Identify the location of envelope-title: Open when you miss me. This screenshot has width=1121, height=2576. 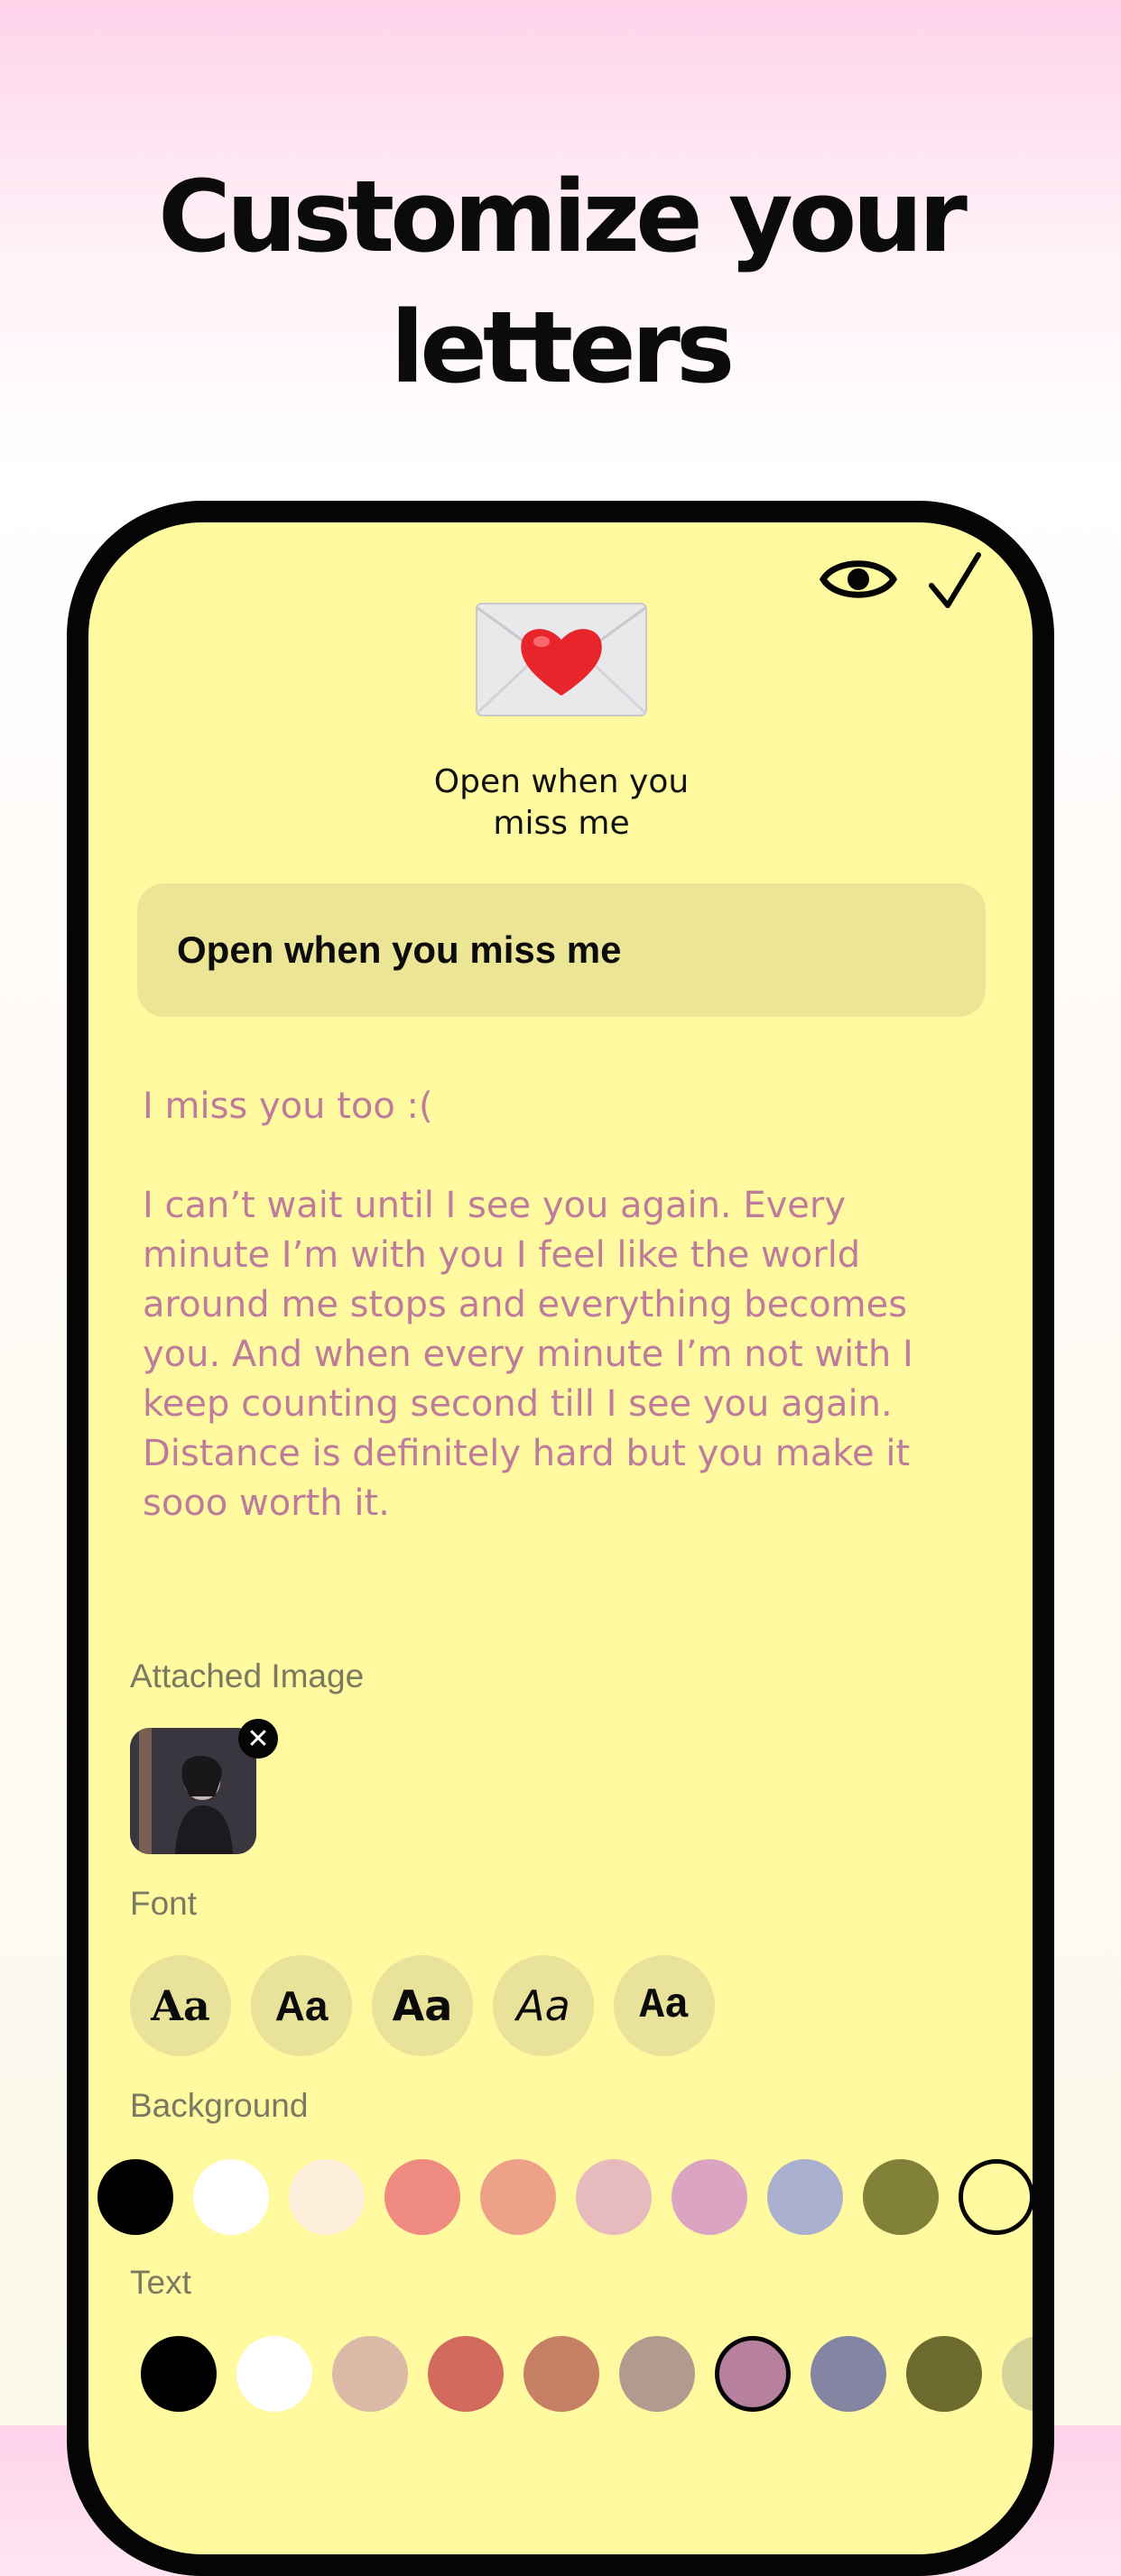
(562, 803).